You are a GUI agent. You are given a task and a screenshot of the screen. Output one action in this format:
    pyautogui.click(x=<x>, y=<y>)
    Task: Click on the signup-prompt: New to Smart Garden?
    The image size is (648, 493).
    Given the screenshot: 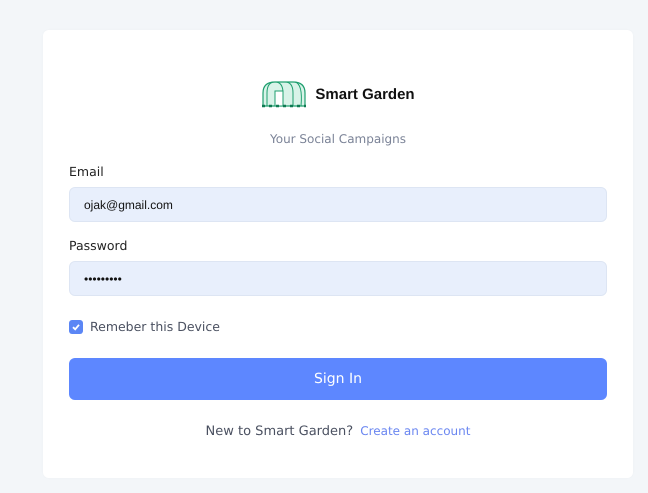 What is the action you would take?
    pyautogui.click(x=280, y=431)
    